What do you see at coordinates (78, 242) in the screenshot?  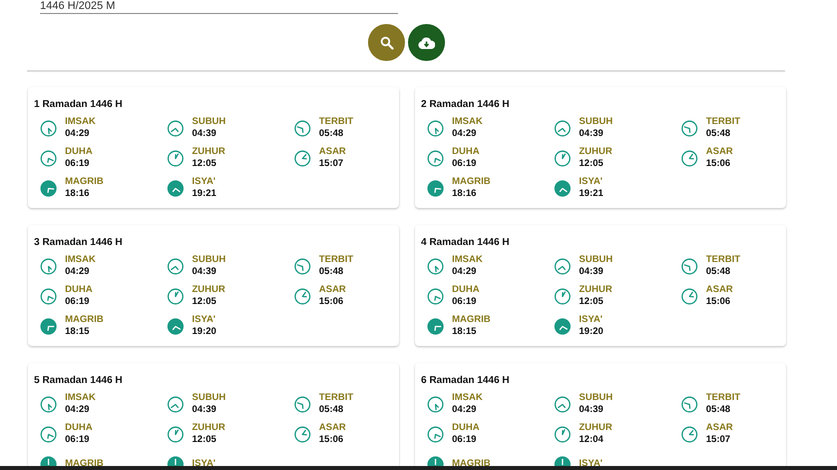 I see `day-title: 3 Ramadan 1446 H` at bounding box center [78, 242].